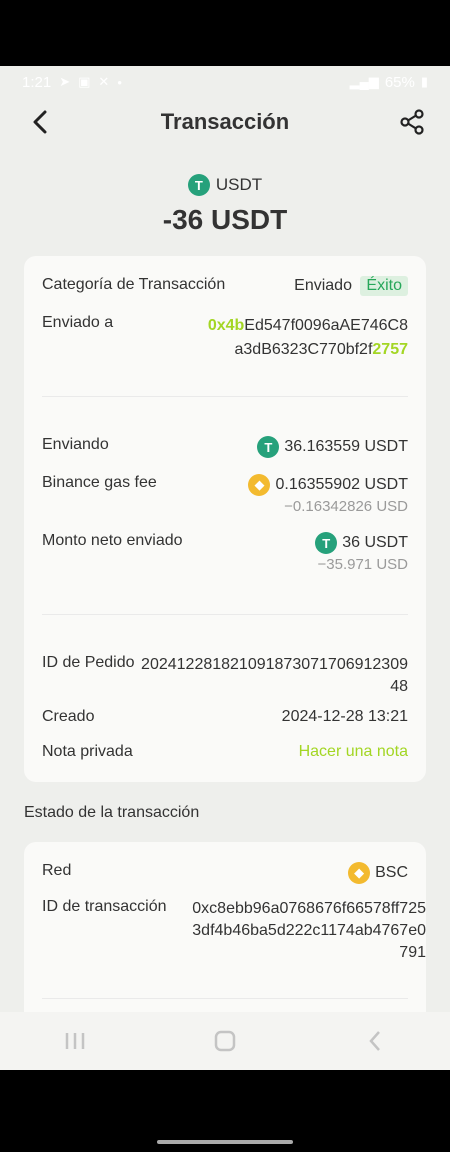 The height and width of the screenshot is (1152, 450). What do you see at coordinates (78, 322) in the screenshot?
I see `sent-to-label: Enviado a` at bounding box center [78, 322].